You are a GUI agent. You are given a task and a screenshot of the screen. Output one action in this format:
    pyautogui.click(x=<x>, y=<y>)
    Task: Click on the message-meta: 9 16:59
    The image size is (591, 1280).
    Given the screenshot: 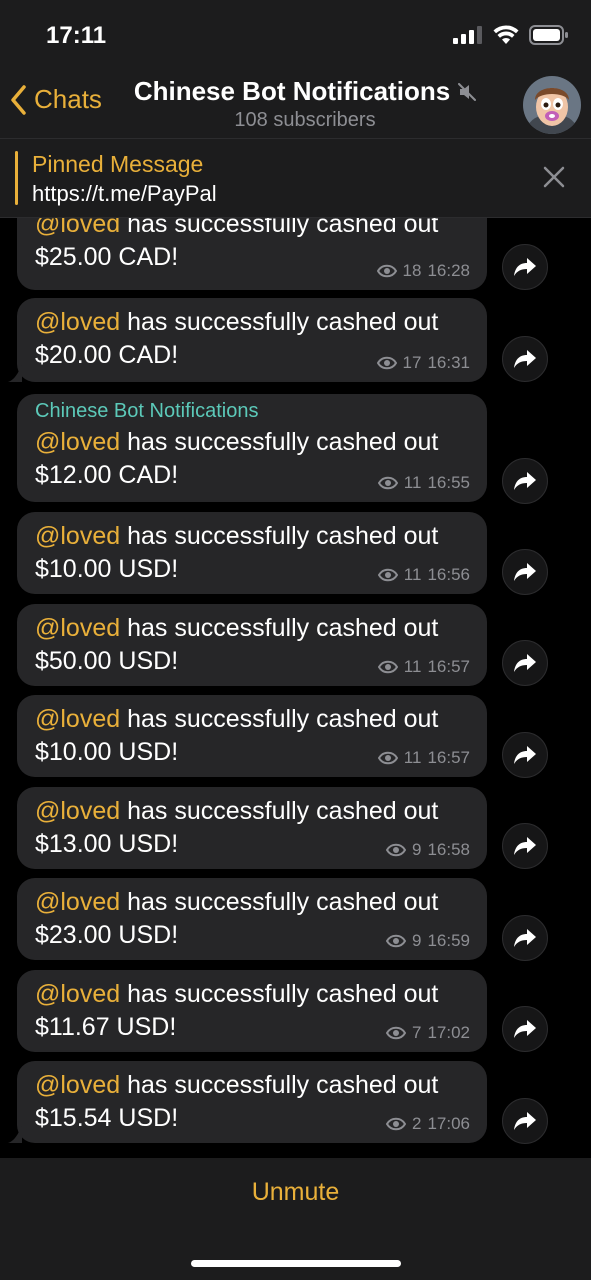 What is the action you would take?
    pyautogui.click(x=427, y=941)
    